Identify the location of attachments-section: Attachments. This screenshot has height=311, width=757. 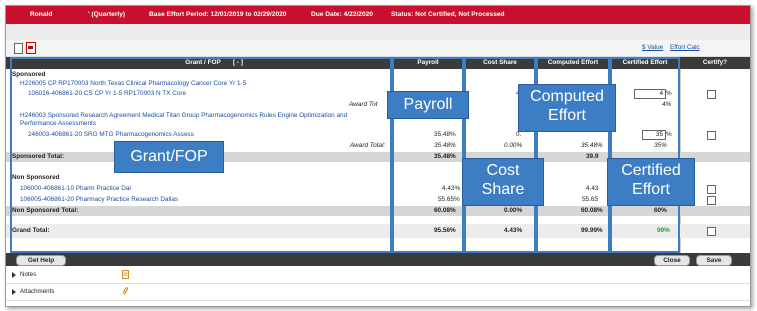
(378, 292).